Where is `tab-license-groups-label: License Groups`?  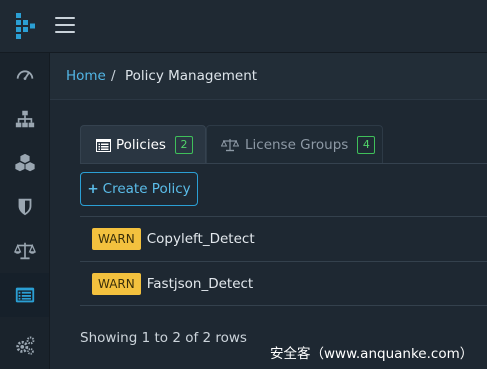
tab-license-groups-label: License Groups is located at coordinates (297, 145).